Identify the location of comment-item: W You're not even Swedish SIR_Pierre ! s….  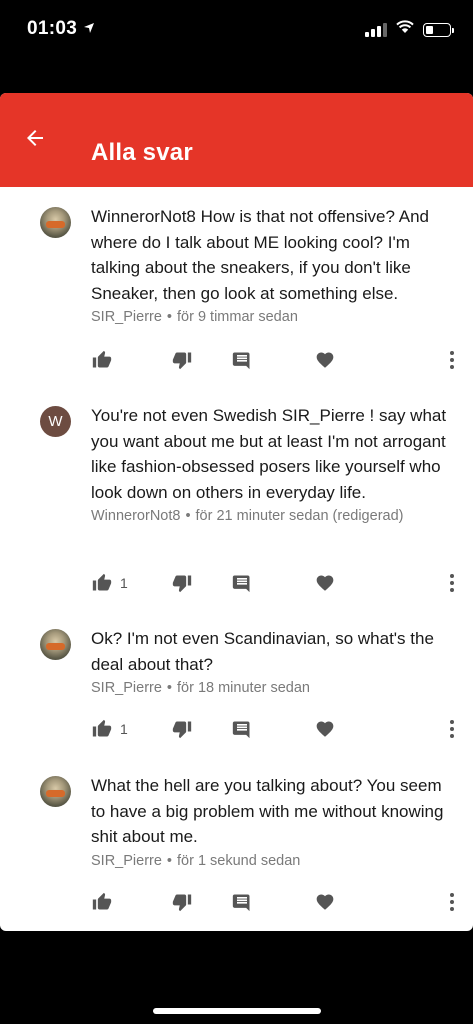
(236, 463).